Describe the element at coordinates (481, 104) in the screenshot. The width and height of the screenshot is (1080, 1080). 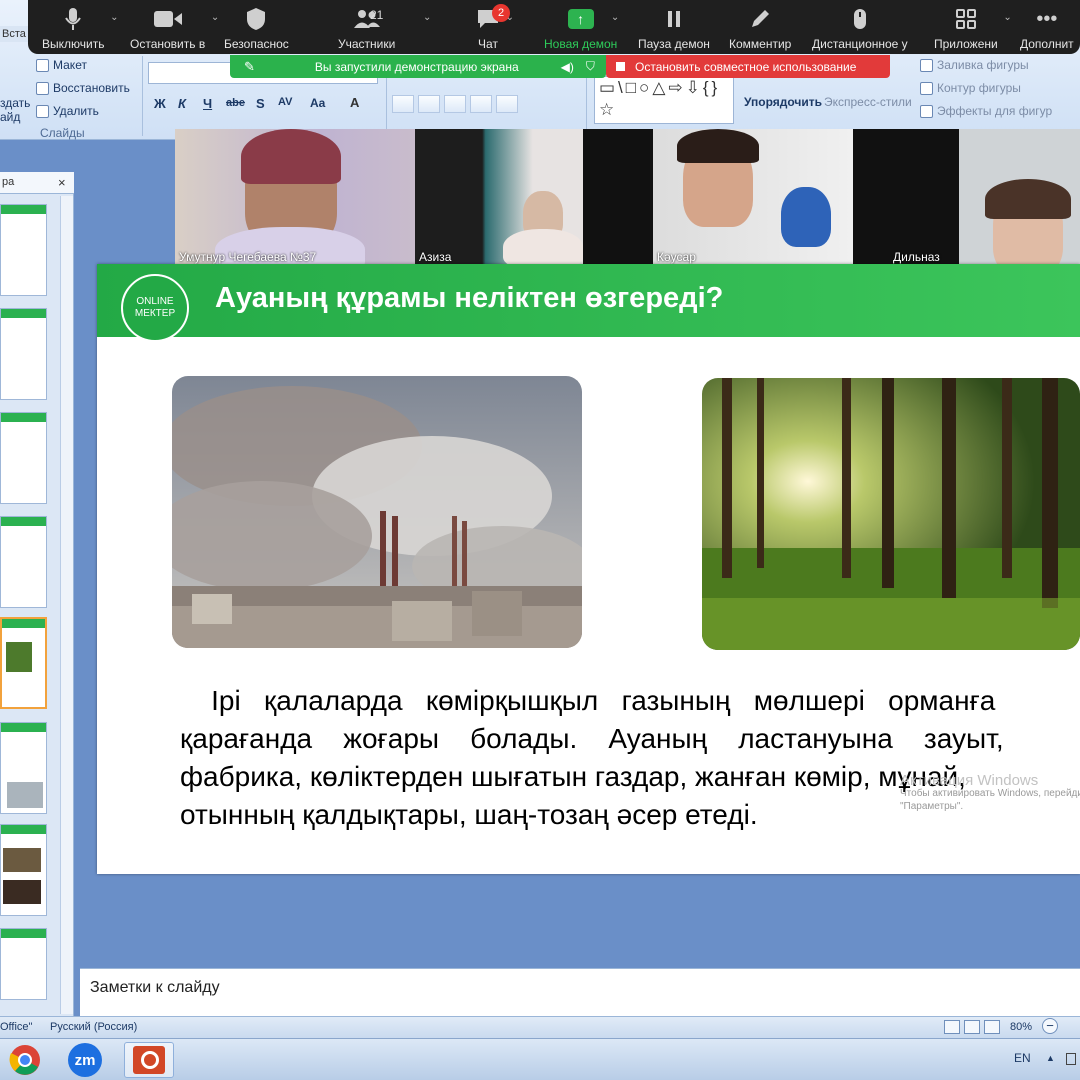
I see `justify-icon` at that location.